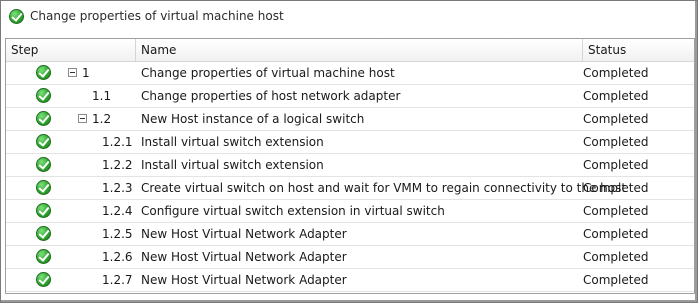  Describe the element at coordinates (253, 119) in the screenshot. I see `step-name: New Host instance of a logical switch` at that location.